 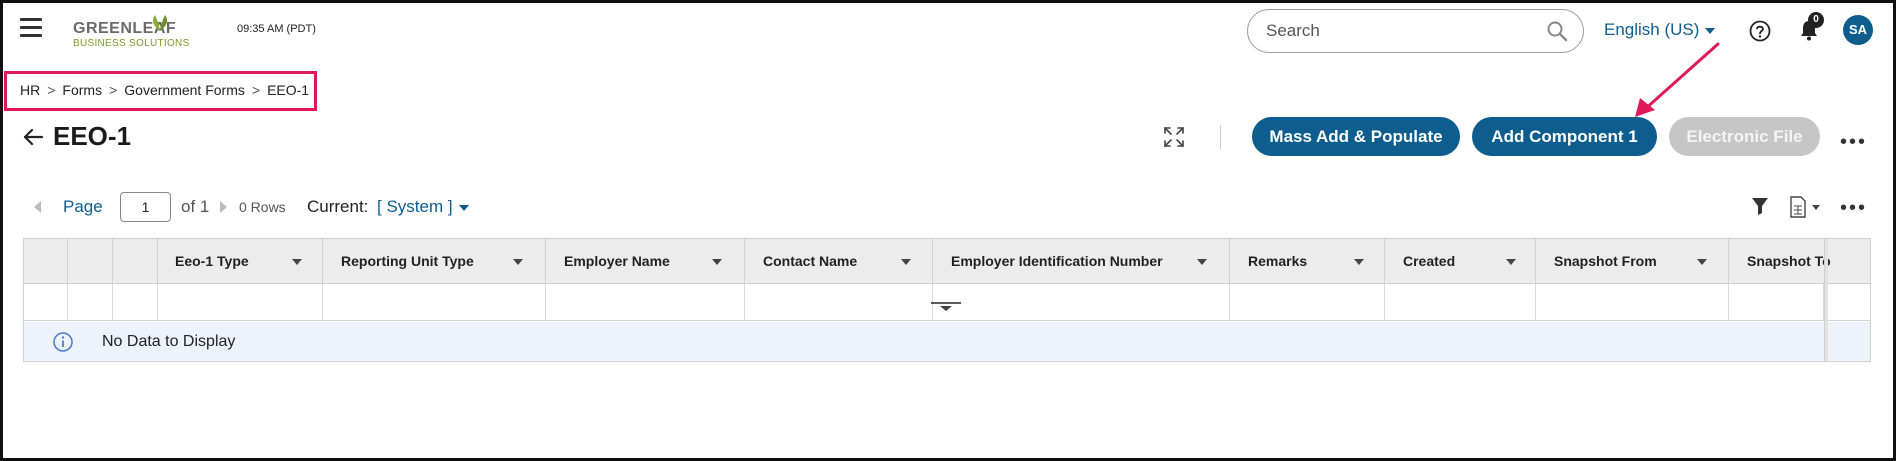 I want to click on search-icon, so click(x=1557, y=31).